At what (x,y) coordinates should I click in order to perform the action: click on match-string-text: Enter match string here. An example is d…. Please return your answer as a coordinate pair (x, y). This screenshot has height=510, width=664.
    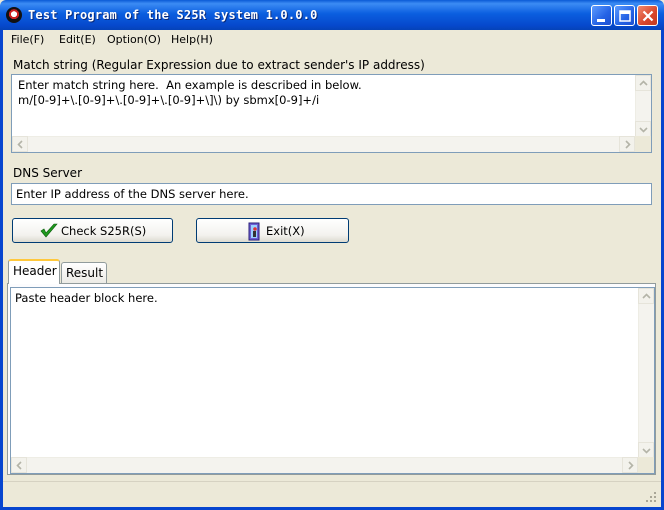
    Looking at the image, I should click on (190, 93).